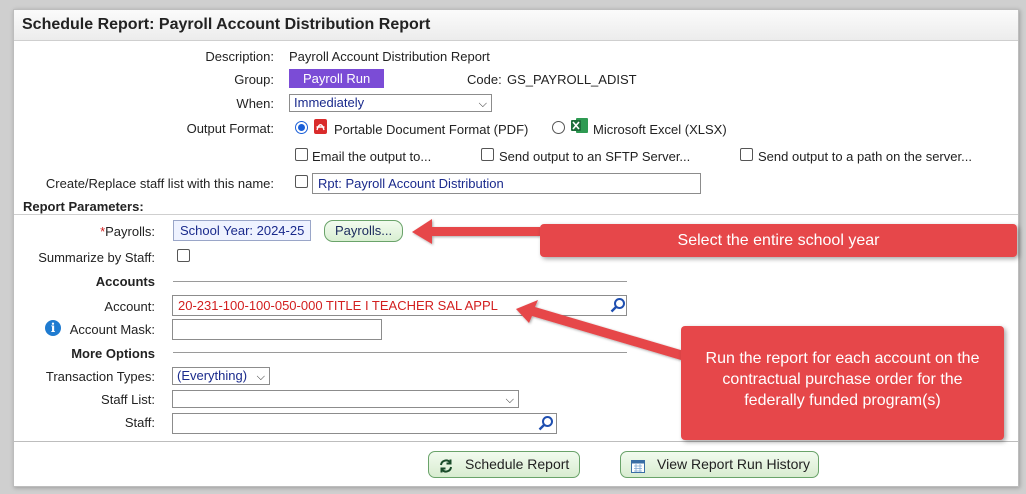  What do you see at coordinates (778, 240) in the screenshot?
I see `callout-school-year: Select the entire school year` at bounding box center [778, 240].